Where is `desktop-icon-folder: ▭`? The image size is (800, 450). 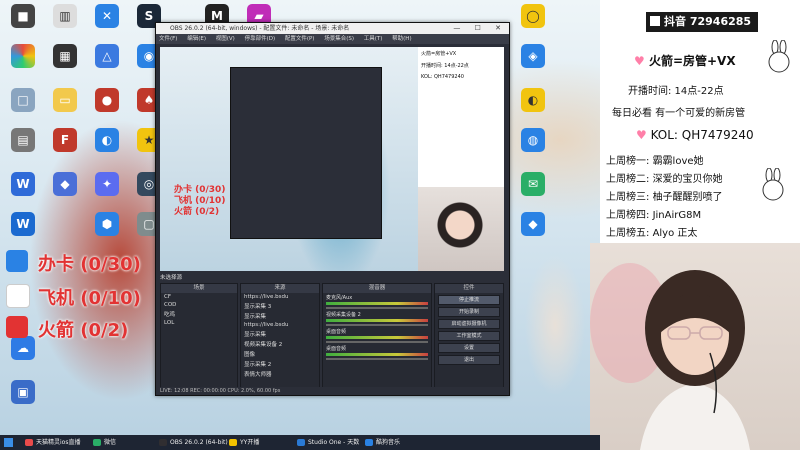 desktop-icon-folder: ▭ is located at coordinates (65, 100).